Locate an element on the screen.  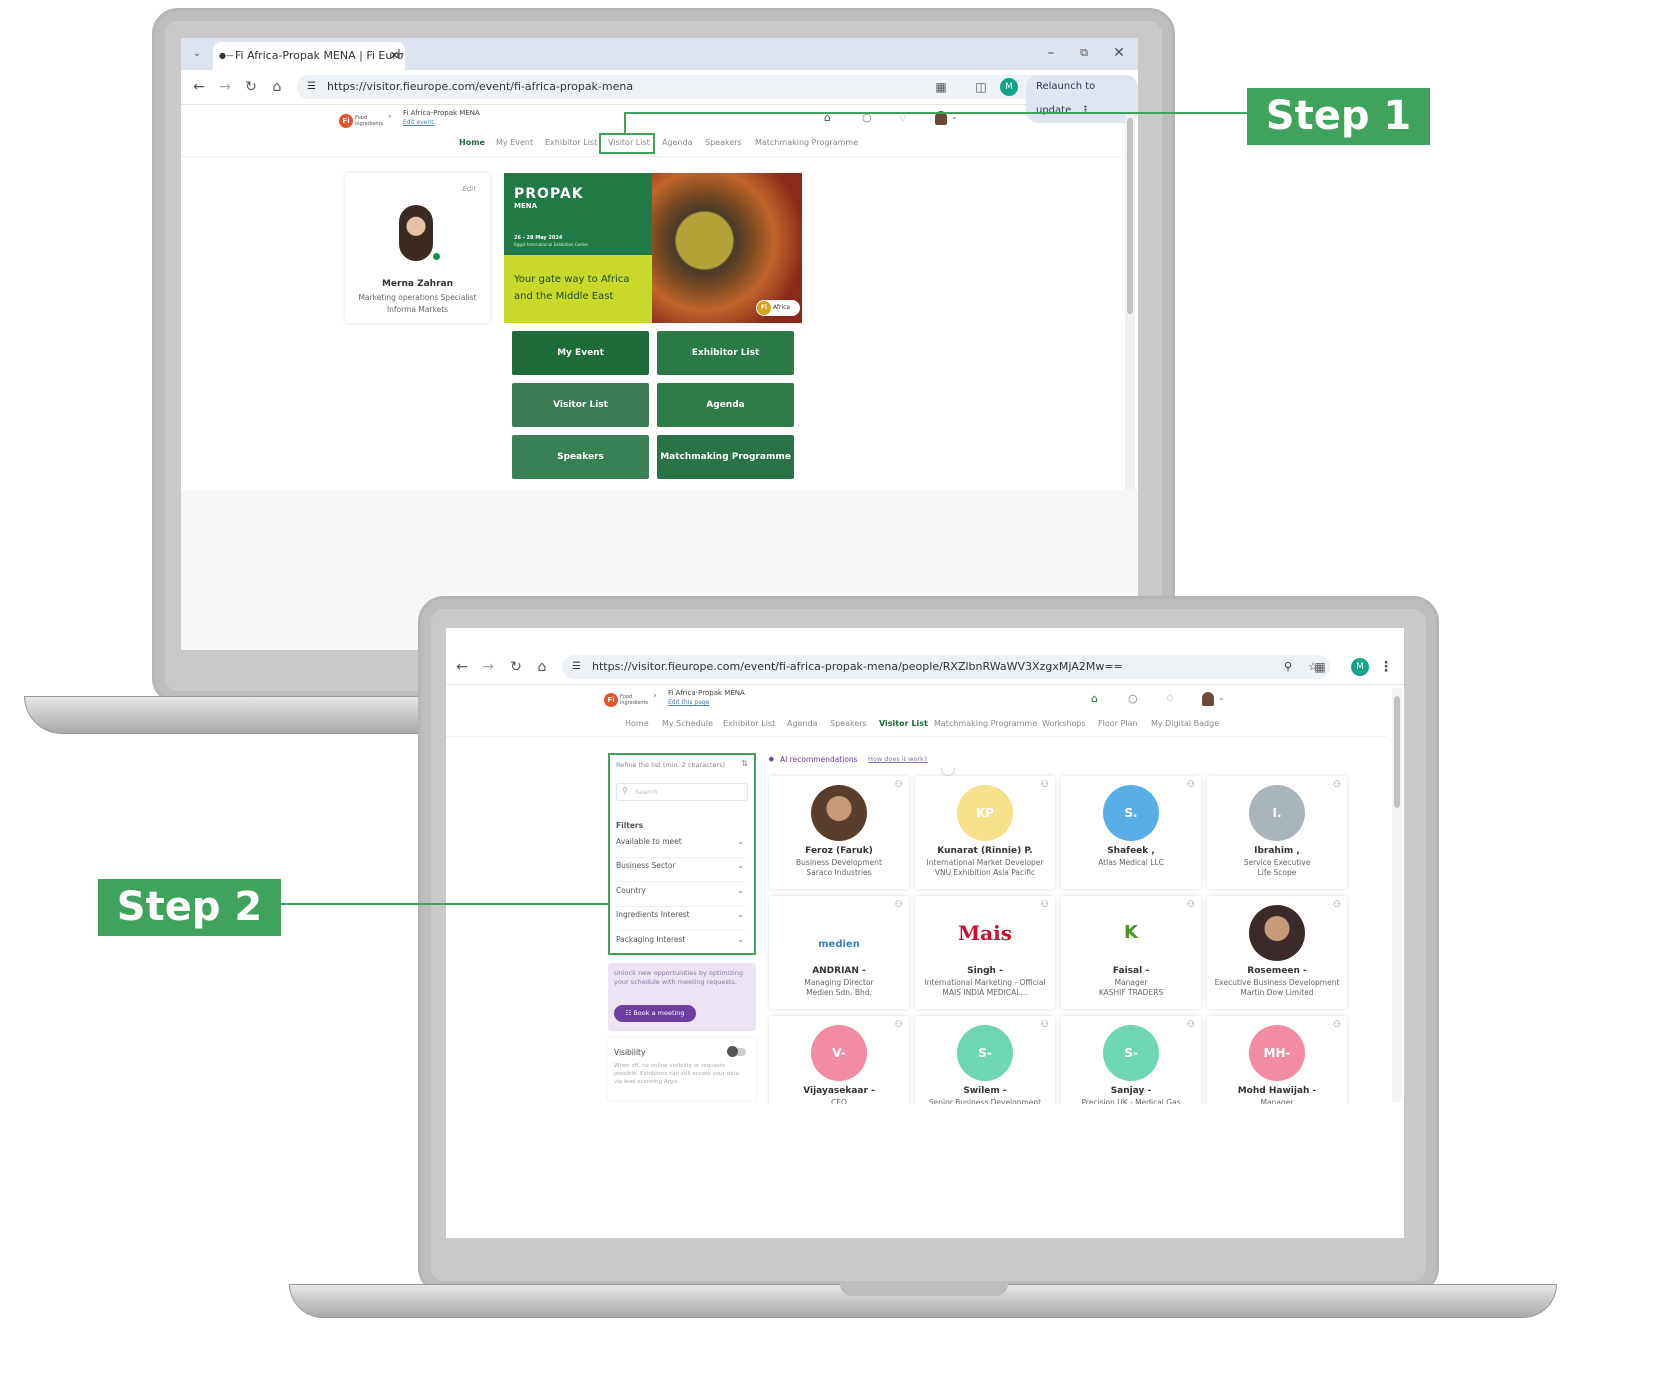
visibility-toggle is located at coordinates (736, 1051).